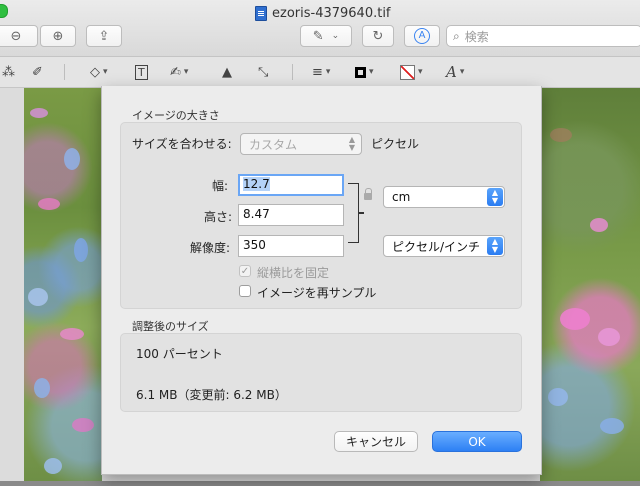 The height and width of the screenshot is (486, 640). Describe the element at coordinates (16, 36) in the screenshot. I see `zoom-out-icon: ⊖` at that location.